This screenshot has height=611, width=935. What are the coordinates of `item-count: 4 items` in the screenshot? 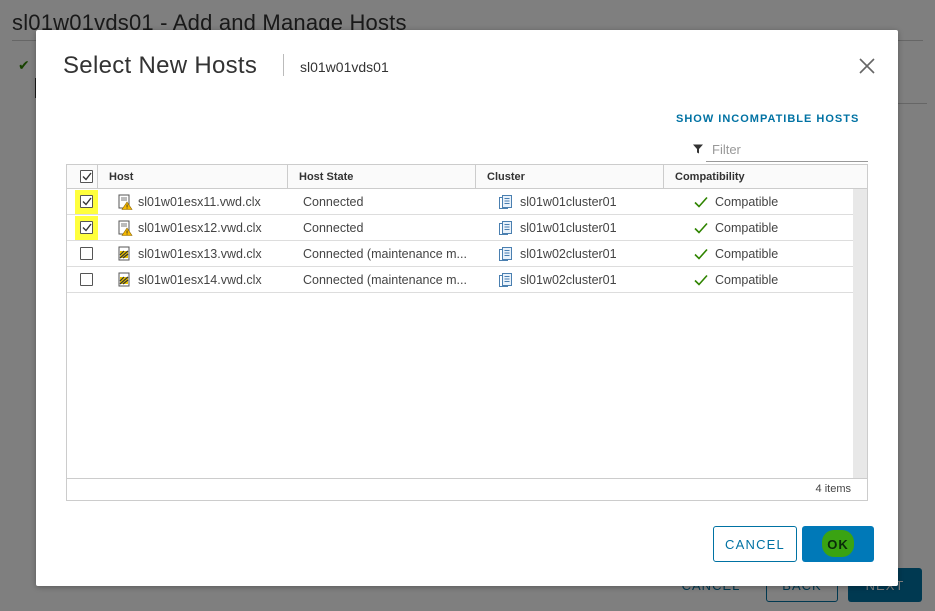 It's located at (833, 489).